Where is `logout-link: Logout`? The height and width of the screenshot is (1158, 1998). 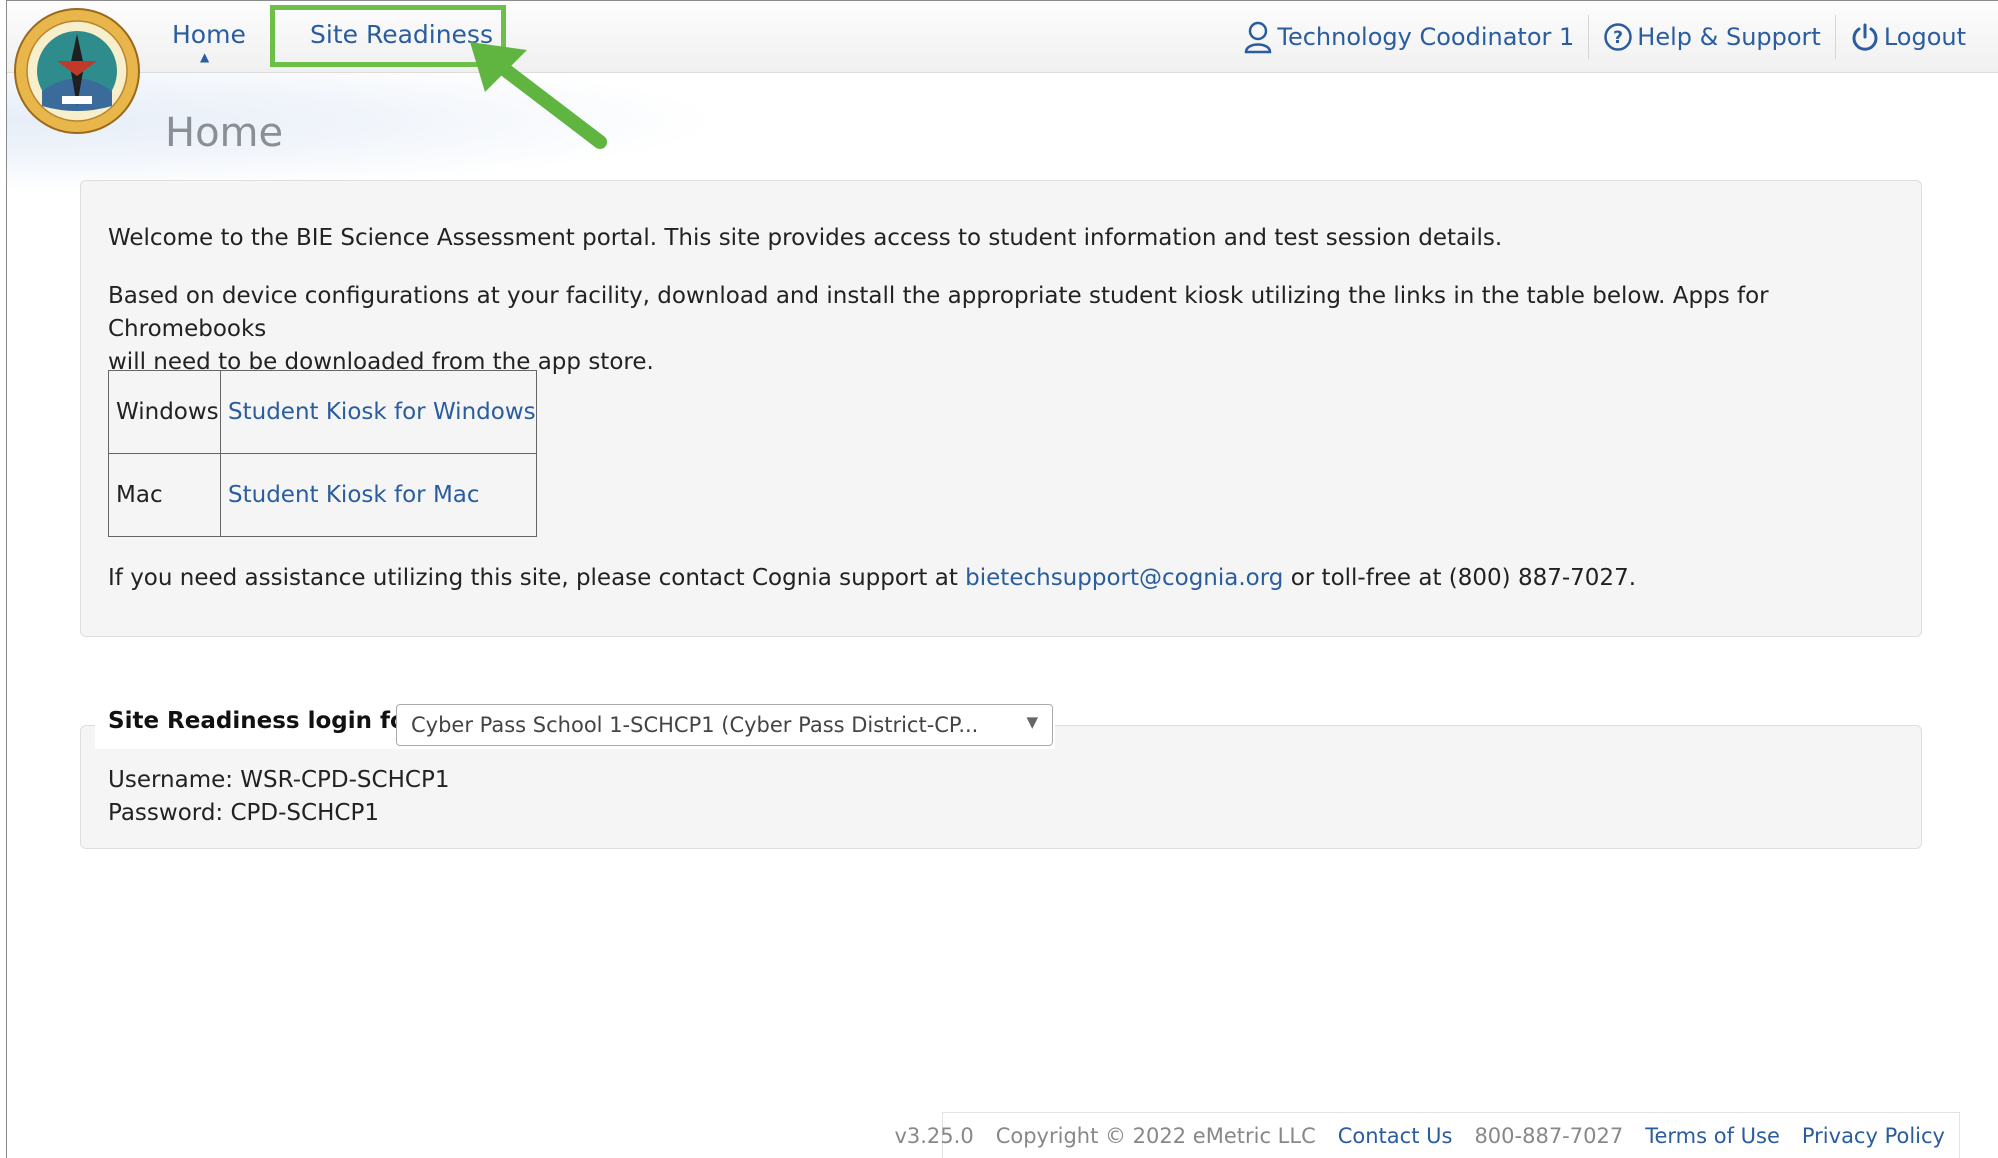 logout-link: Logout is located at coordinates (1908, 37).